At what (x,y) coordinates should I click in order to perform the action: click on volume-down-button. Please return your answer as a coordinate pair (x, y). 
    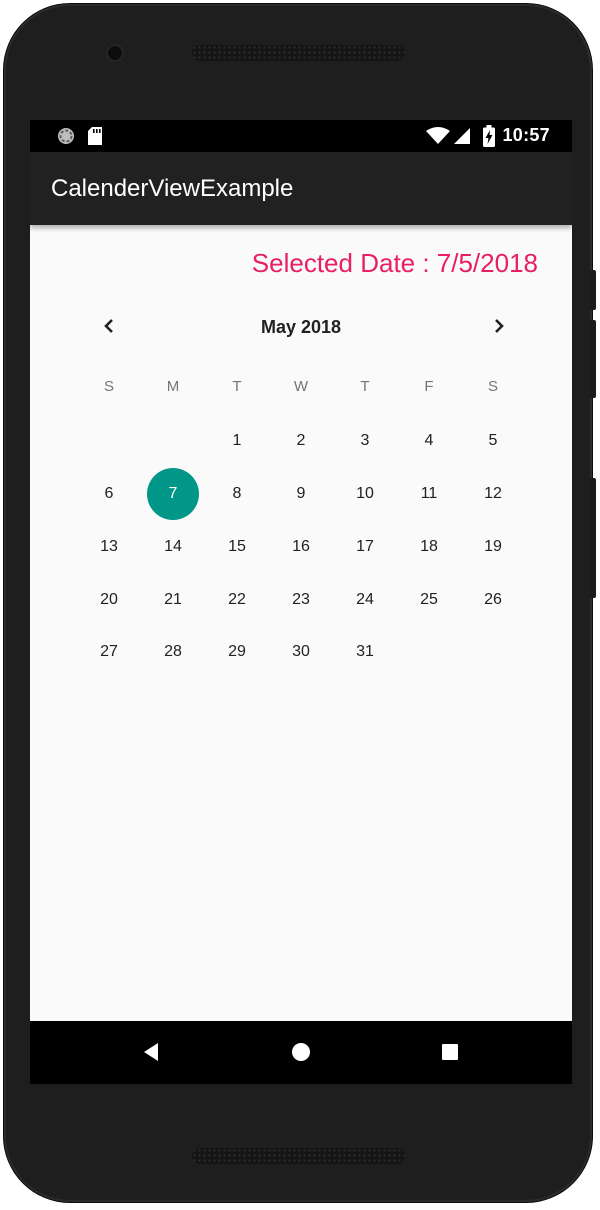
    Looking at the image, I should click on (593, 359).